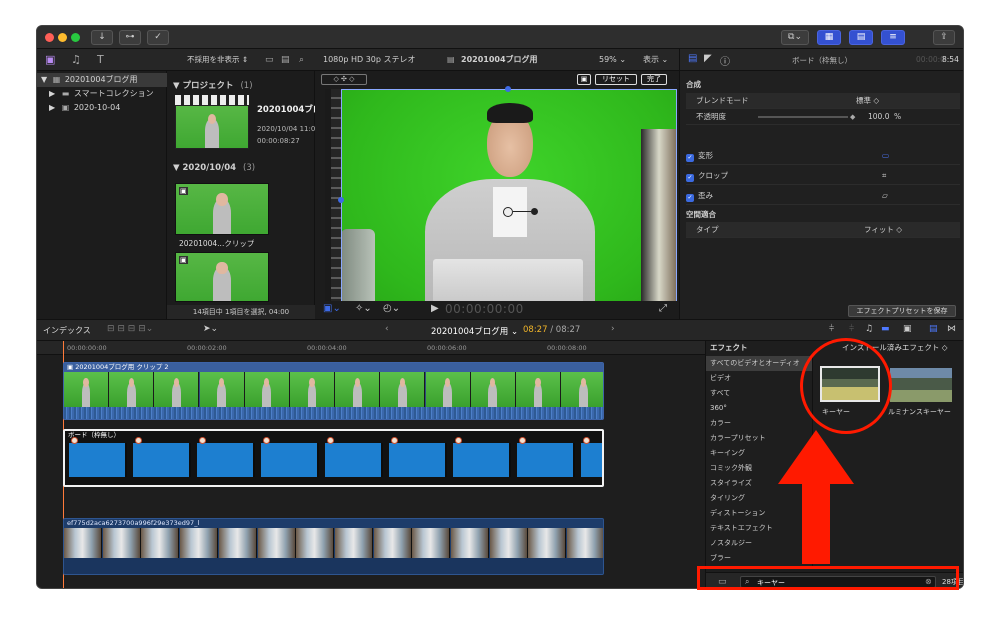  Describe the element at coordinates (100, 59) in the screenshot. I see `titles-generators-icon: T` at that location.